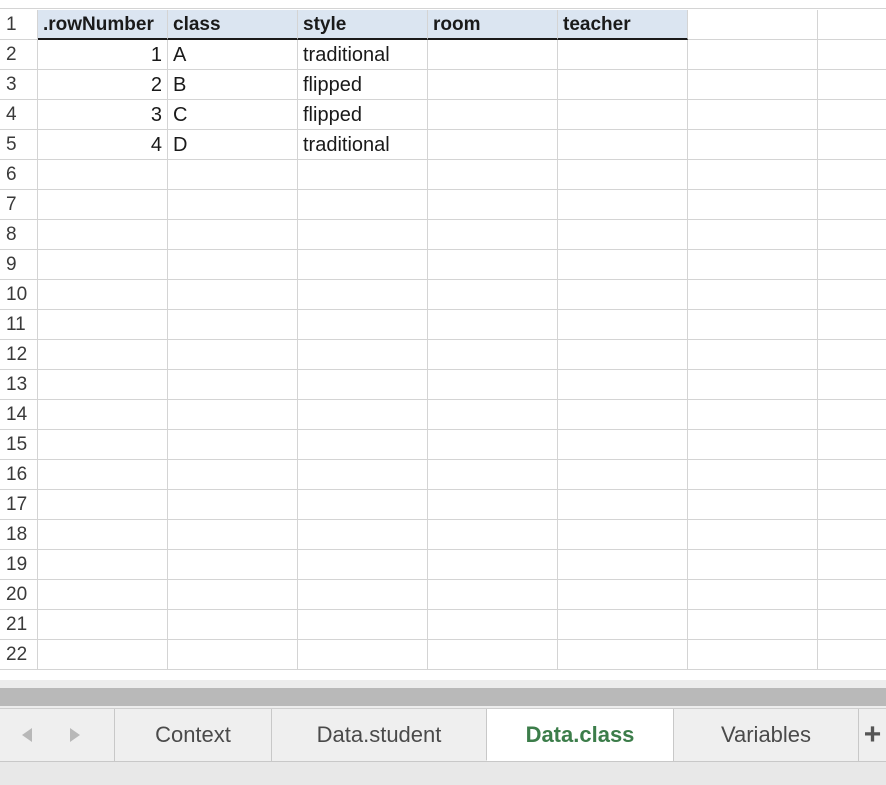 The image size is (886, 785). I want to click on add-sheet-button: +, so click(872, 735).